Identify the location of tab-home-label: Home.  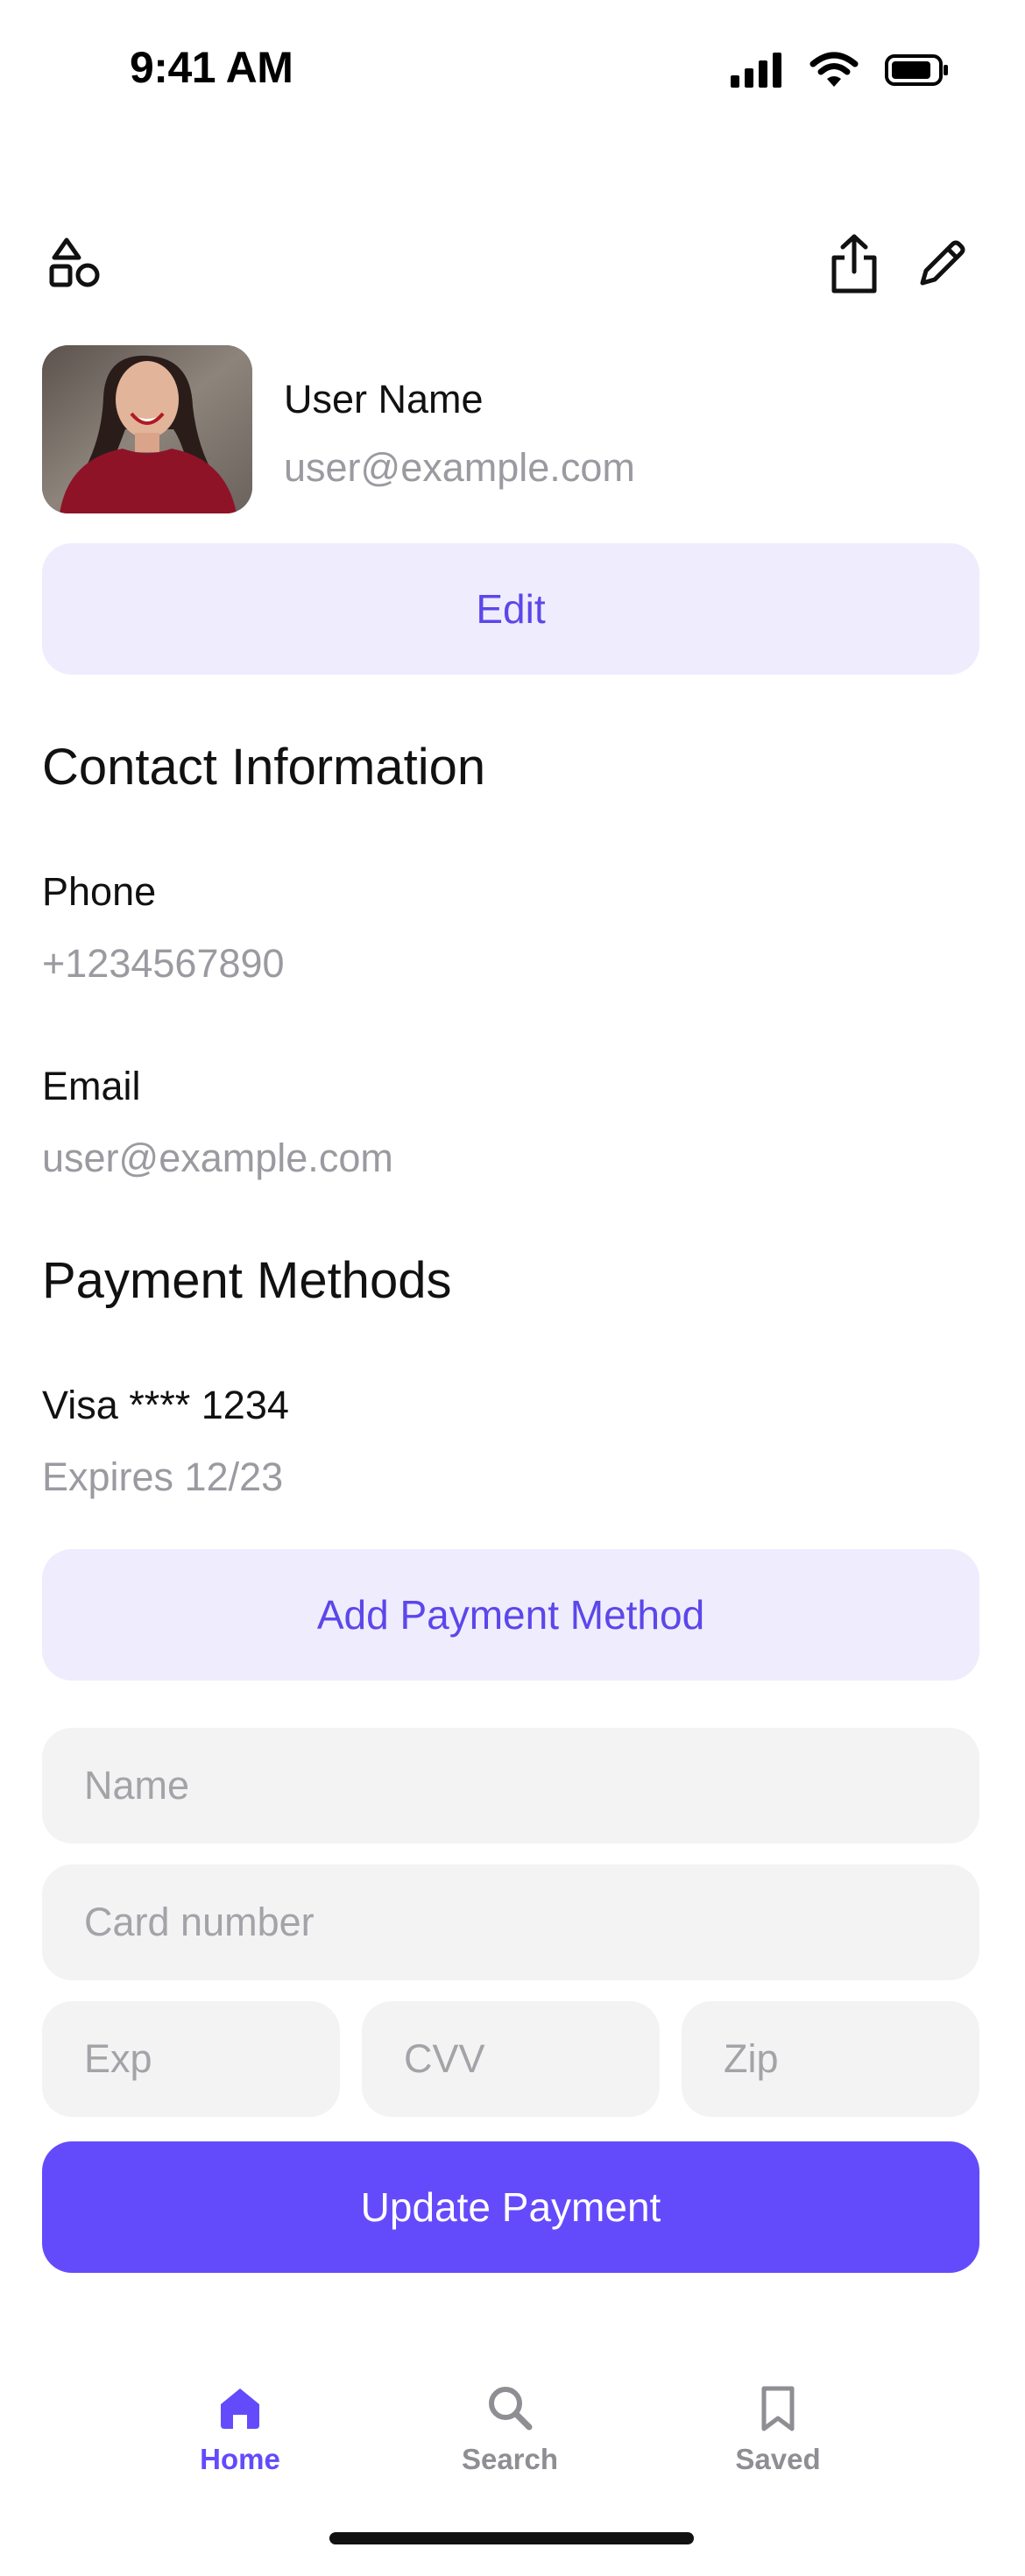
(240, 2459).